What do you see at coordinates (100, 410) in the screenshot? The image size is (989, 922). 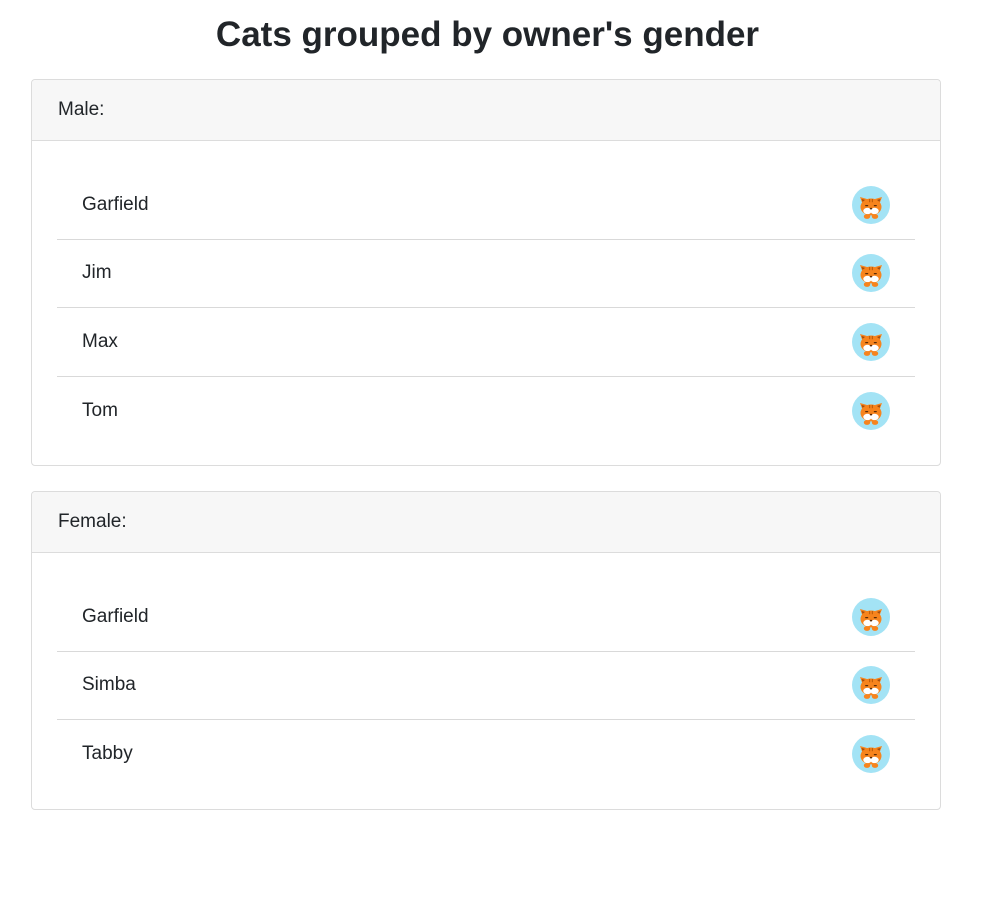 I see `cat-name: Tom` at bounding box center [100, 410].